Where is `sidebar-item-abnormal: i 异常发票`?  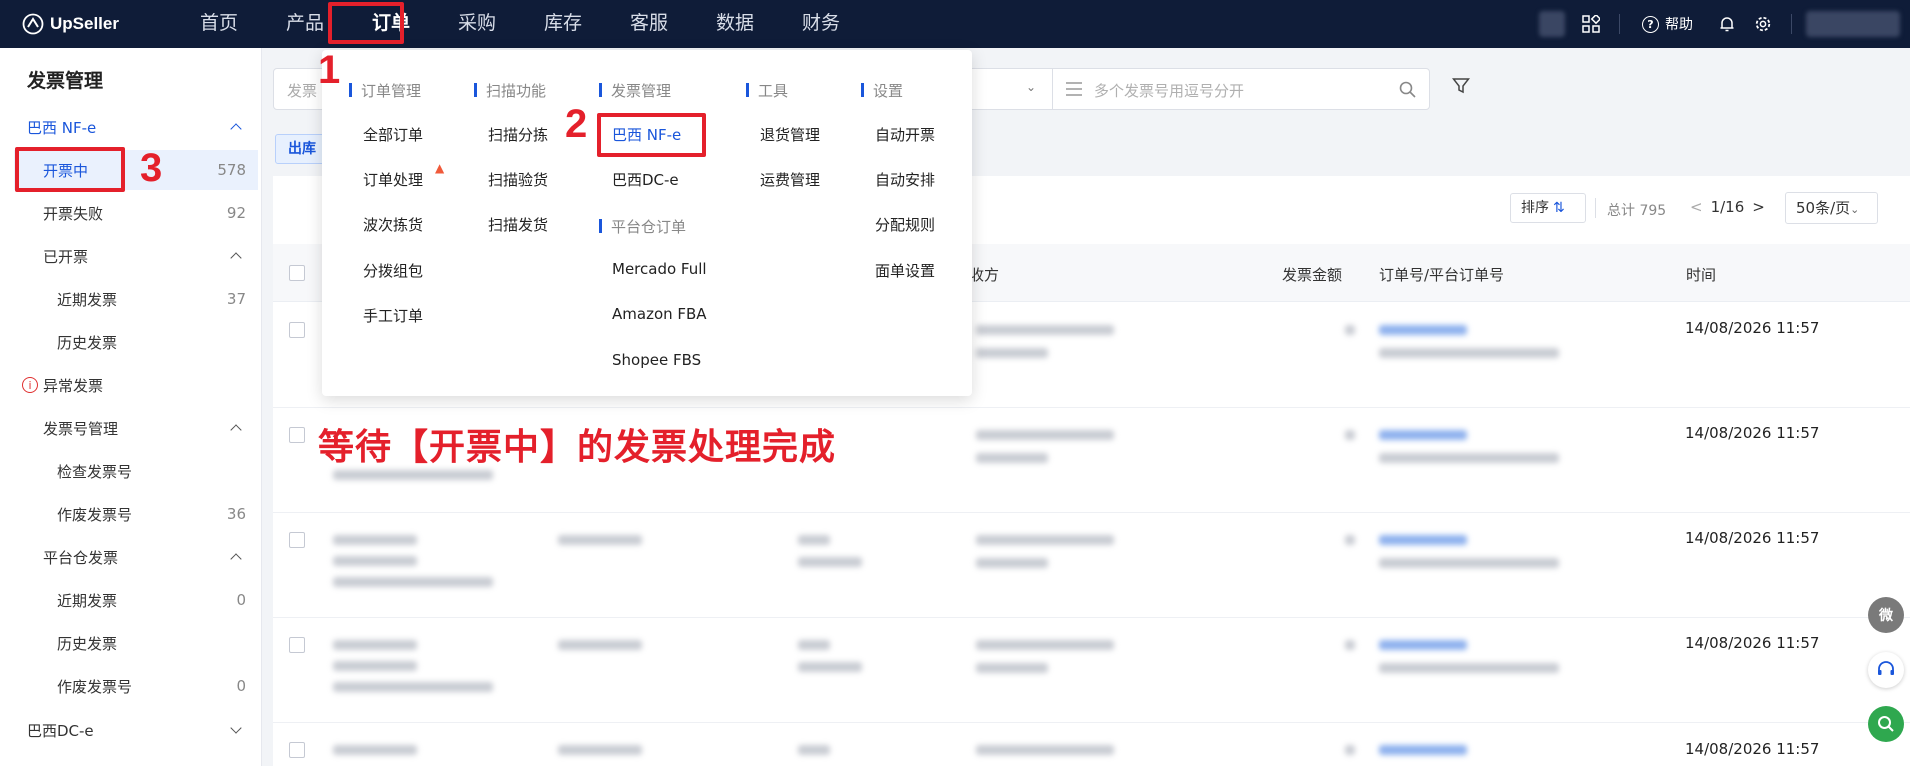 sidebar-item-abnormal: i 异常发票 is located at coordinates (130, 385).